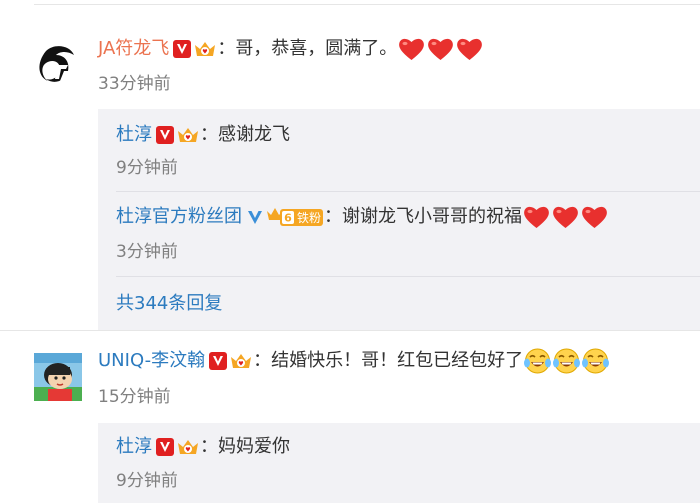 This screenshot has width=700, height=503. I want to click on fan-level-number: 6, so click(288, 218).